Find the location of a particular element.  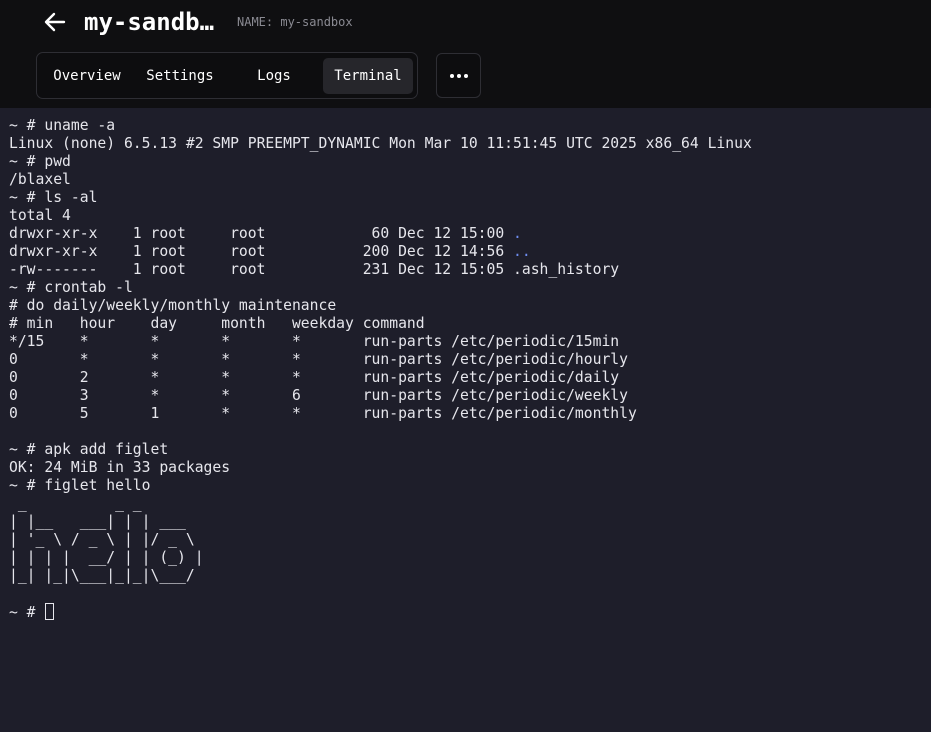

directory-entry: . is located at coordinates (517, 233).